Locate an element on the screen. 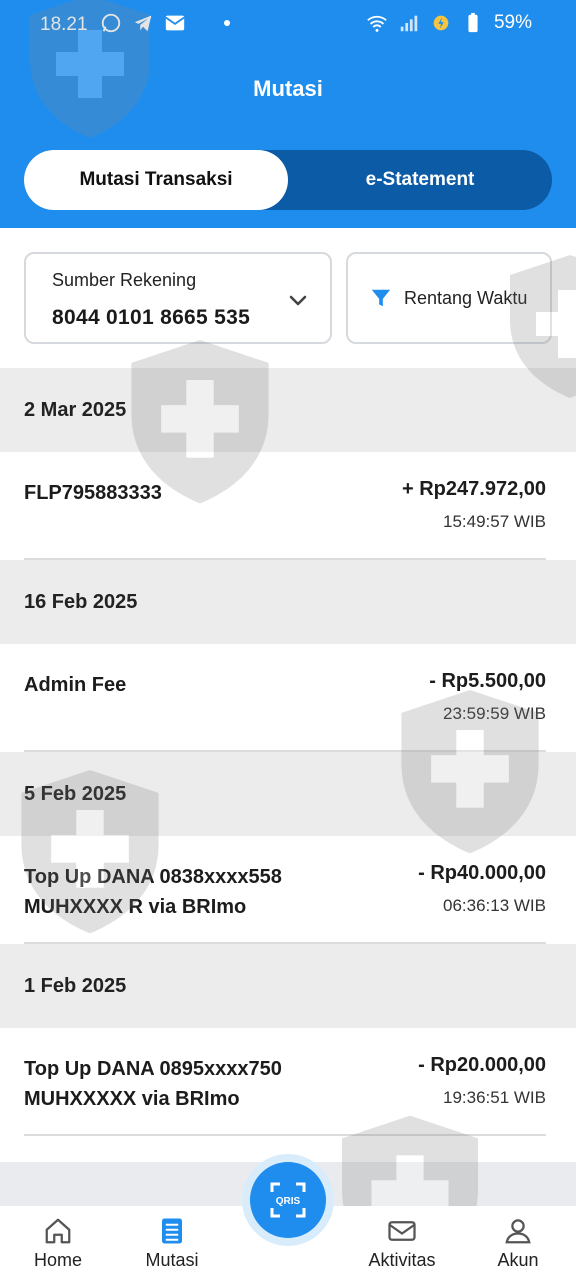  account-number: 8044 0101 8665 535 is located at coordinates (151, 317).